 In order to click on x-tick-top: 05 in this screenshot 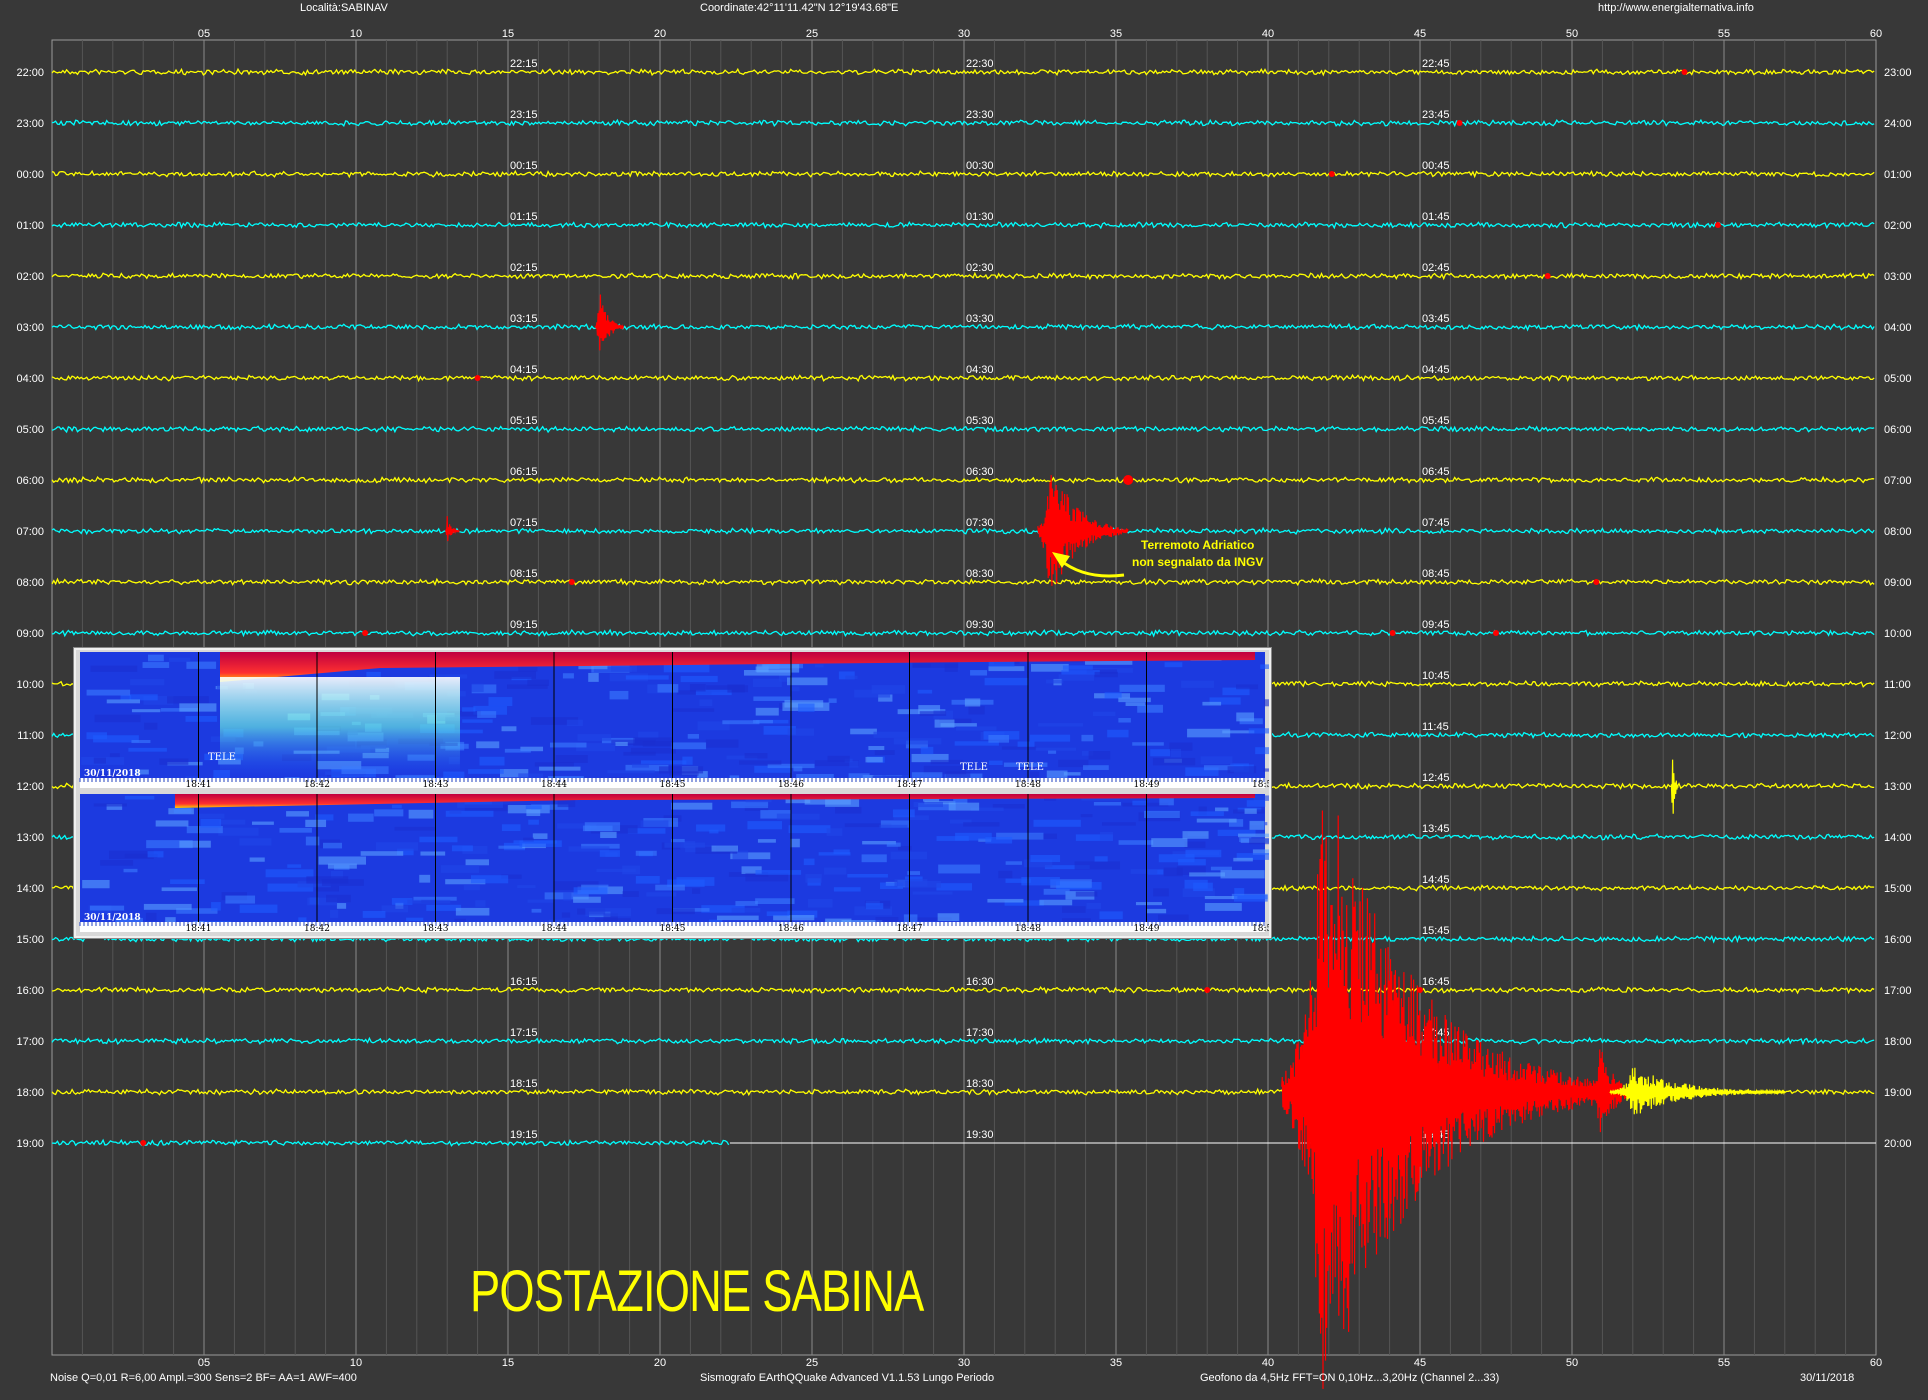, I will do `click(204, 34)`.